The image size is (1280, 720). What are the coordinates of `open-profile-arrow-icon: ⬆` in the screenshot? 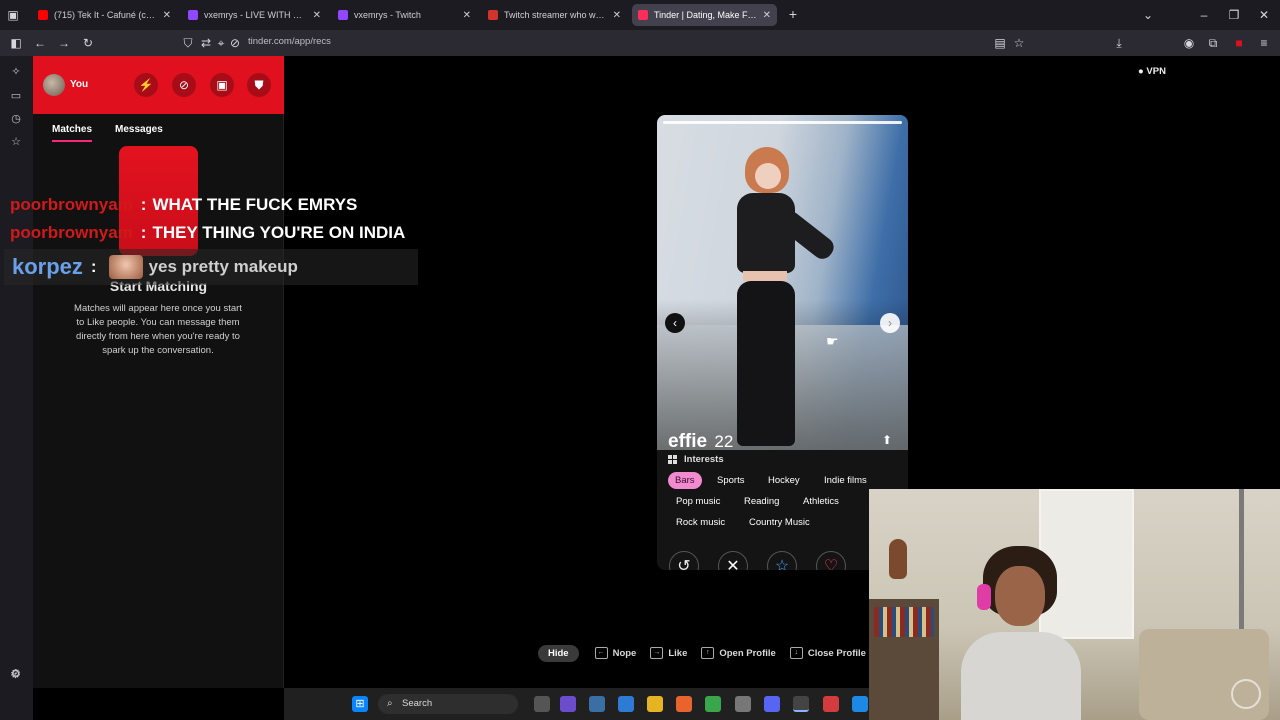 It's located at (887, 440).